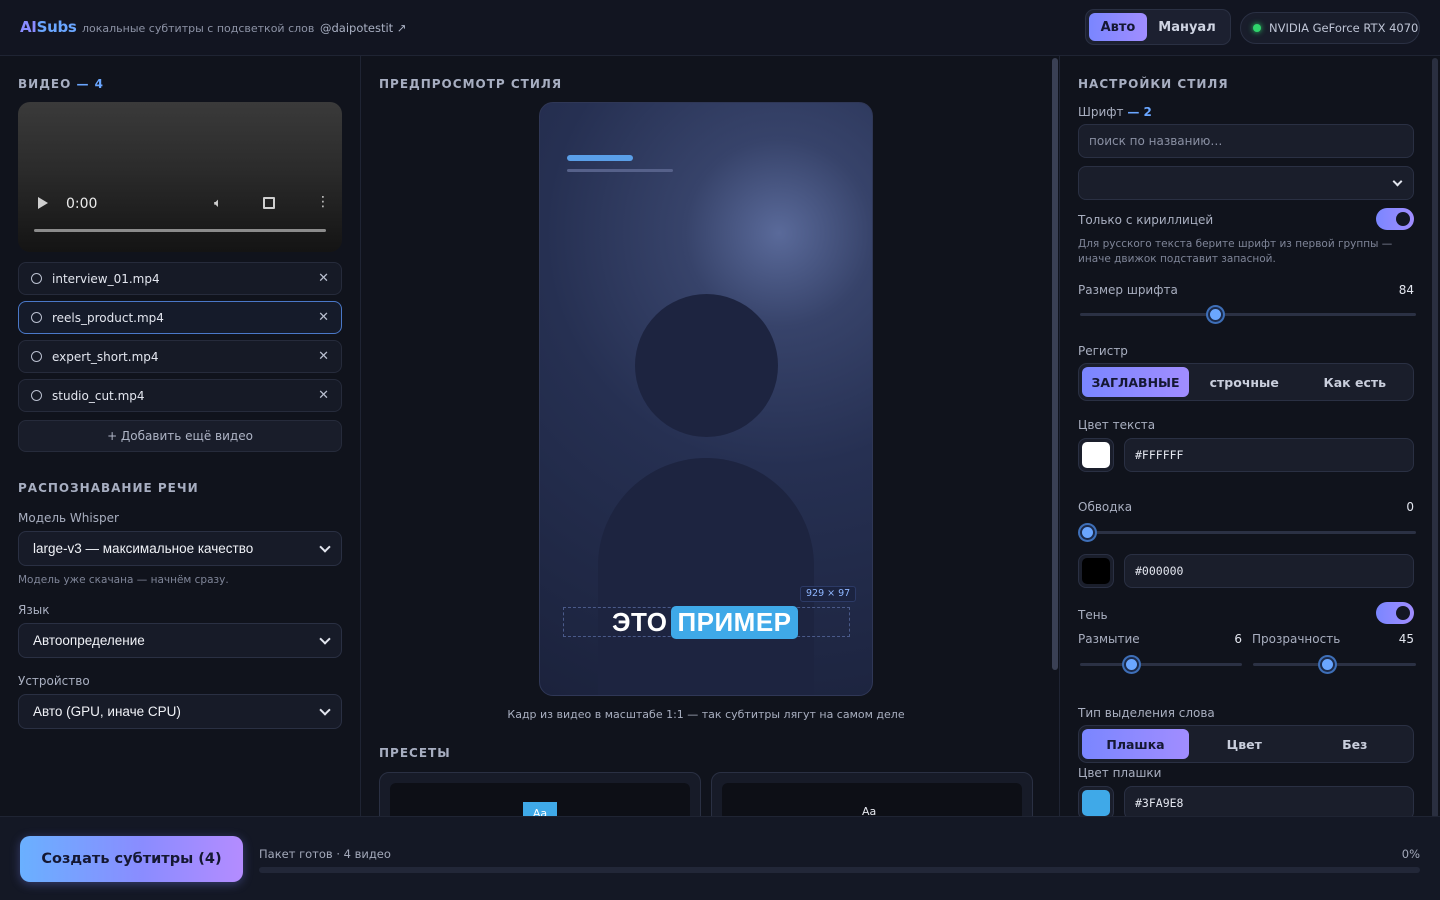  I want to click on video-section-title: ВИДЕО — 4, so click(61, 84).